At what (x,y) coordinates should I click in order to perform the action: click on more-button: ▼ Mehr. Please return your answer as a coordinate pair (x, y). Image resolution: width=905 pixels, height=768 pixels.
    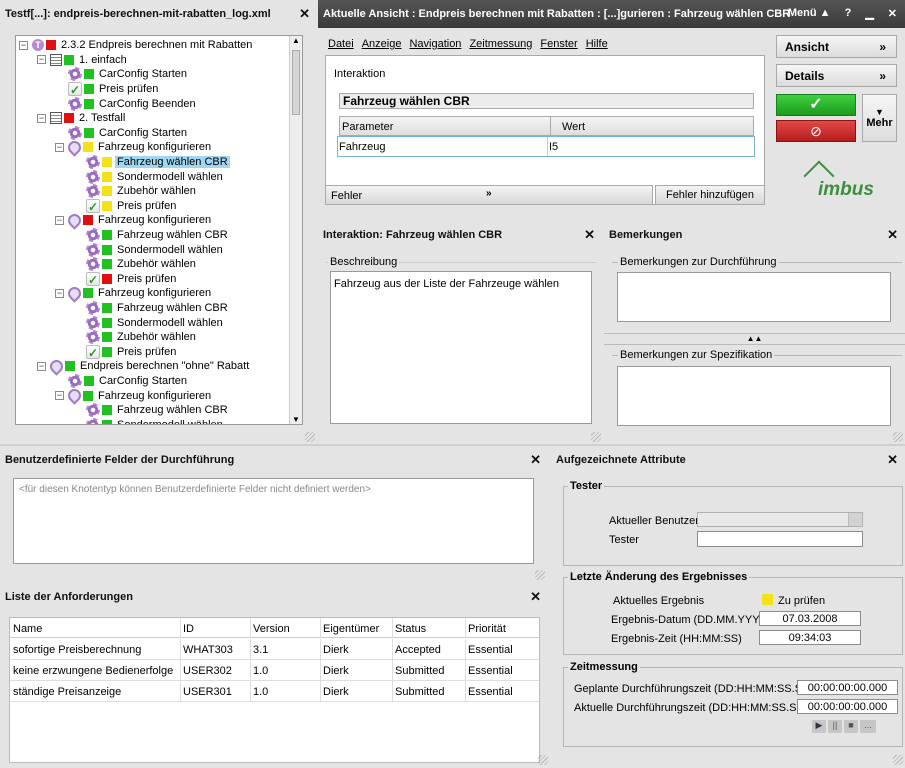
    Looking at the image, I should click on (879, 118).